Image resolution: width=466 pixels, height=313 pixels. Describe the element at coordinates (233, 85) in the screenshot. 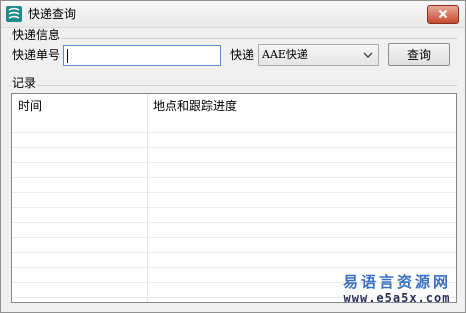

I see `records-group-border` at that location.